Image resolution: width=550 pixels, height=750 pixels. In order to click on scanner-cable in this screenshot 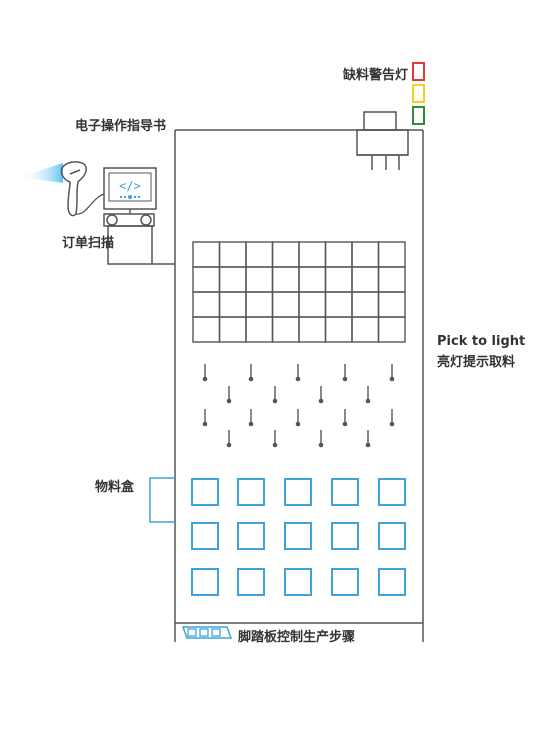, I will do `click(90, 204)`.